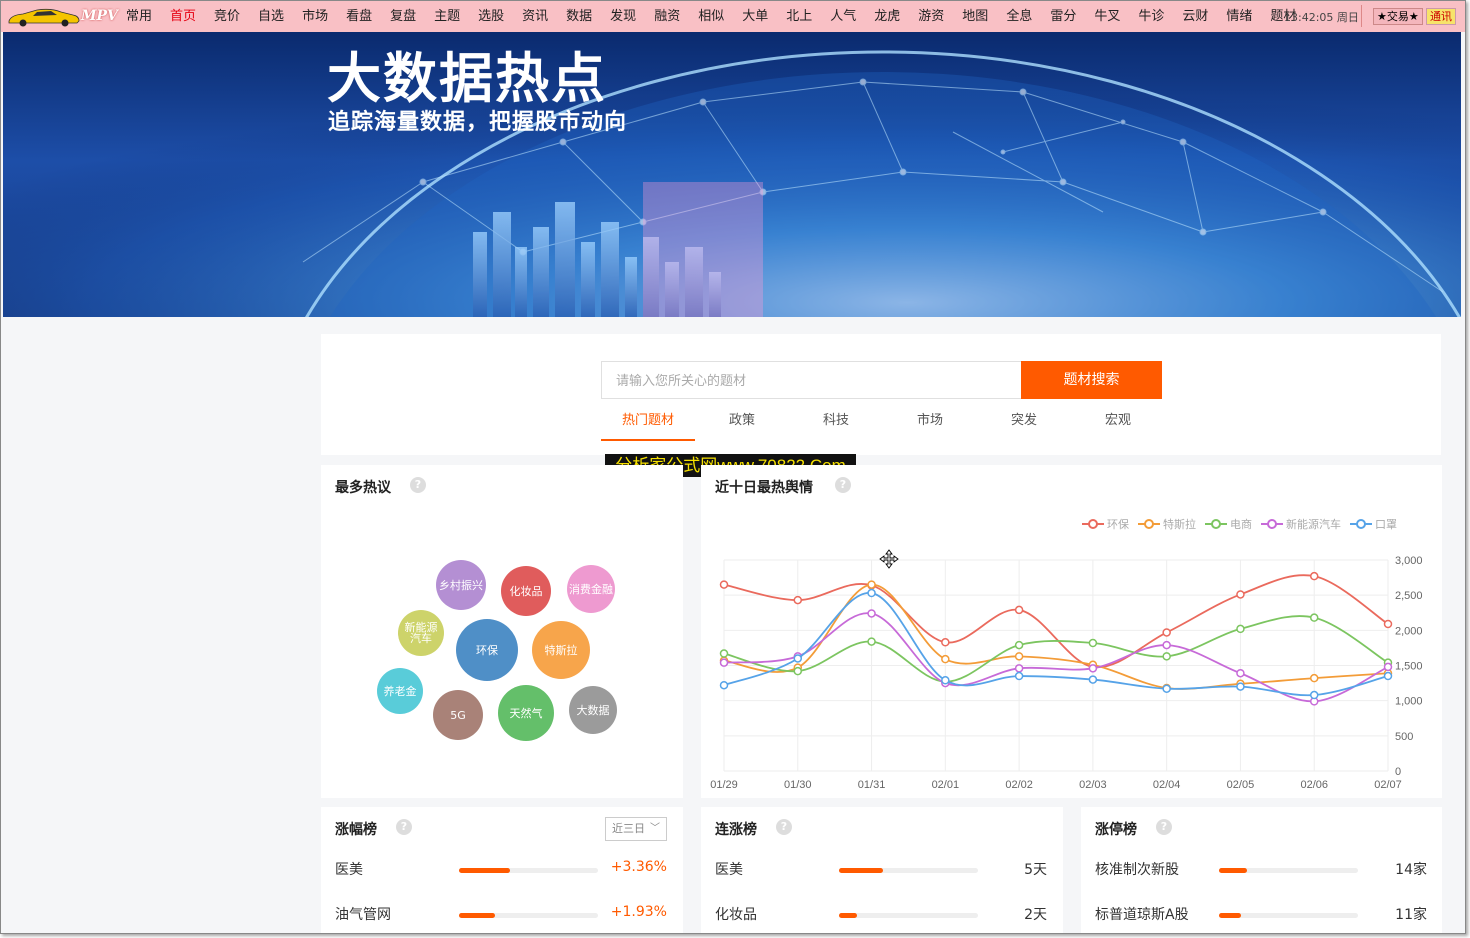 The height and width of the screenshot is (938, 1470). I want to click on topic-search-button: 题材搜索, so click(1091, 380).